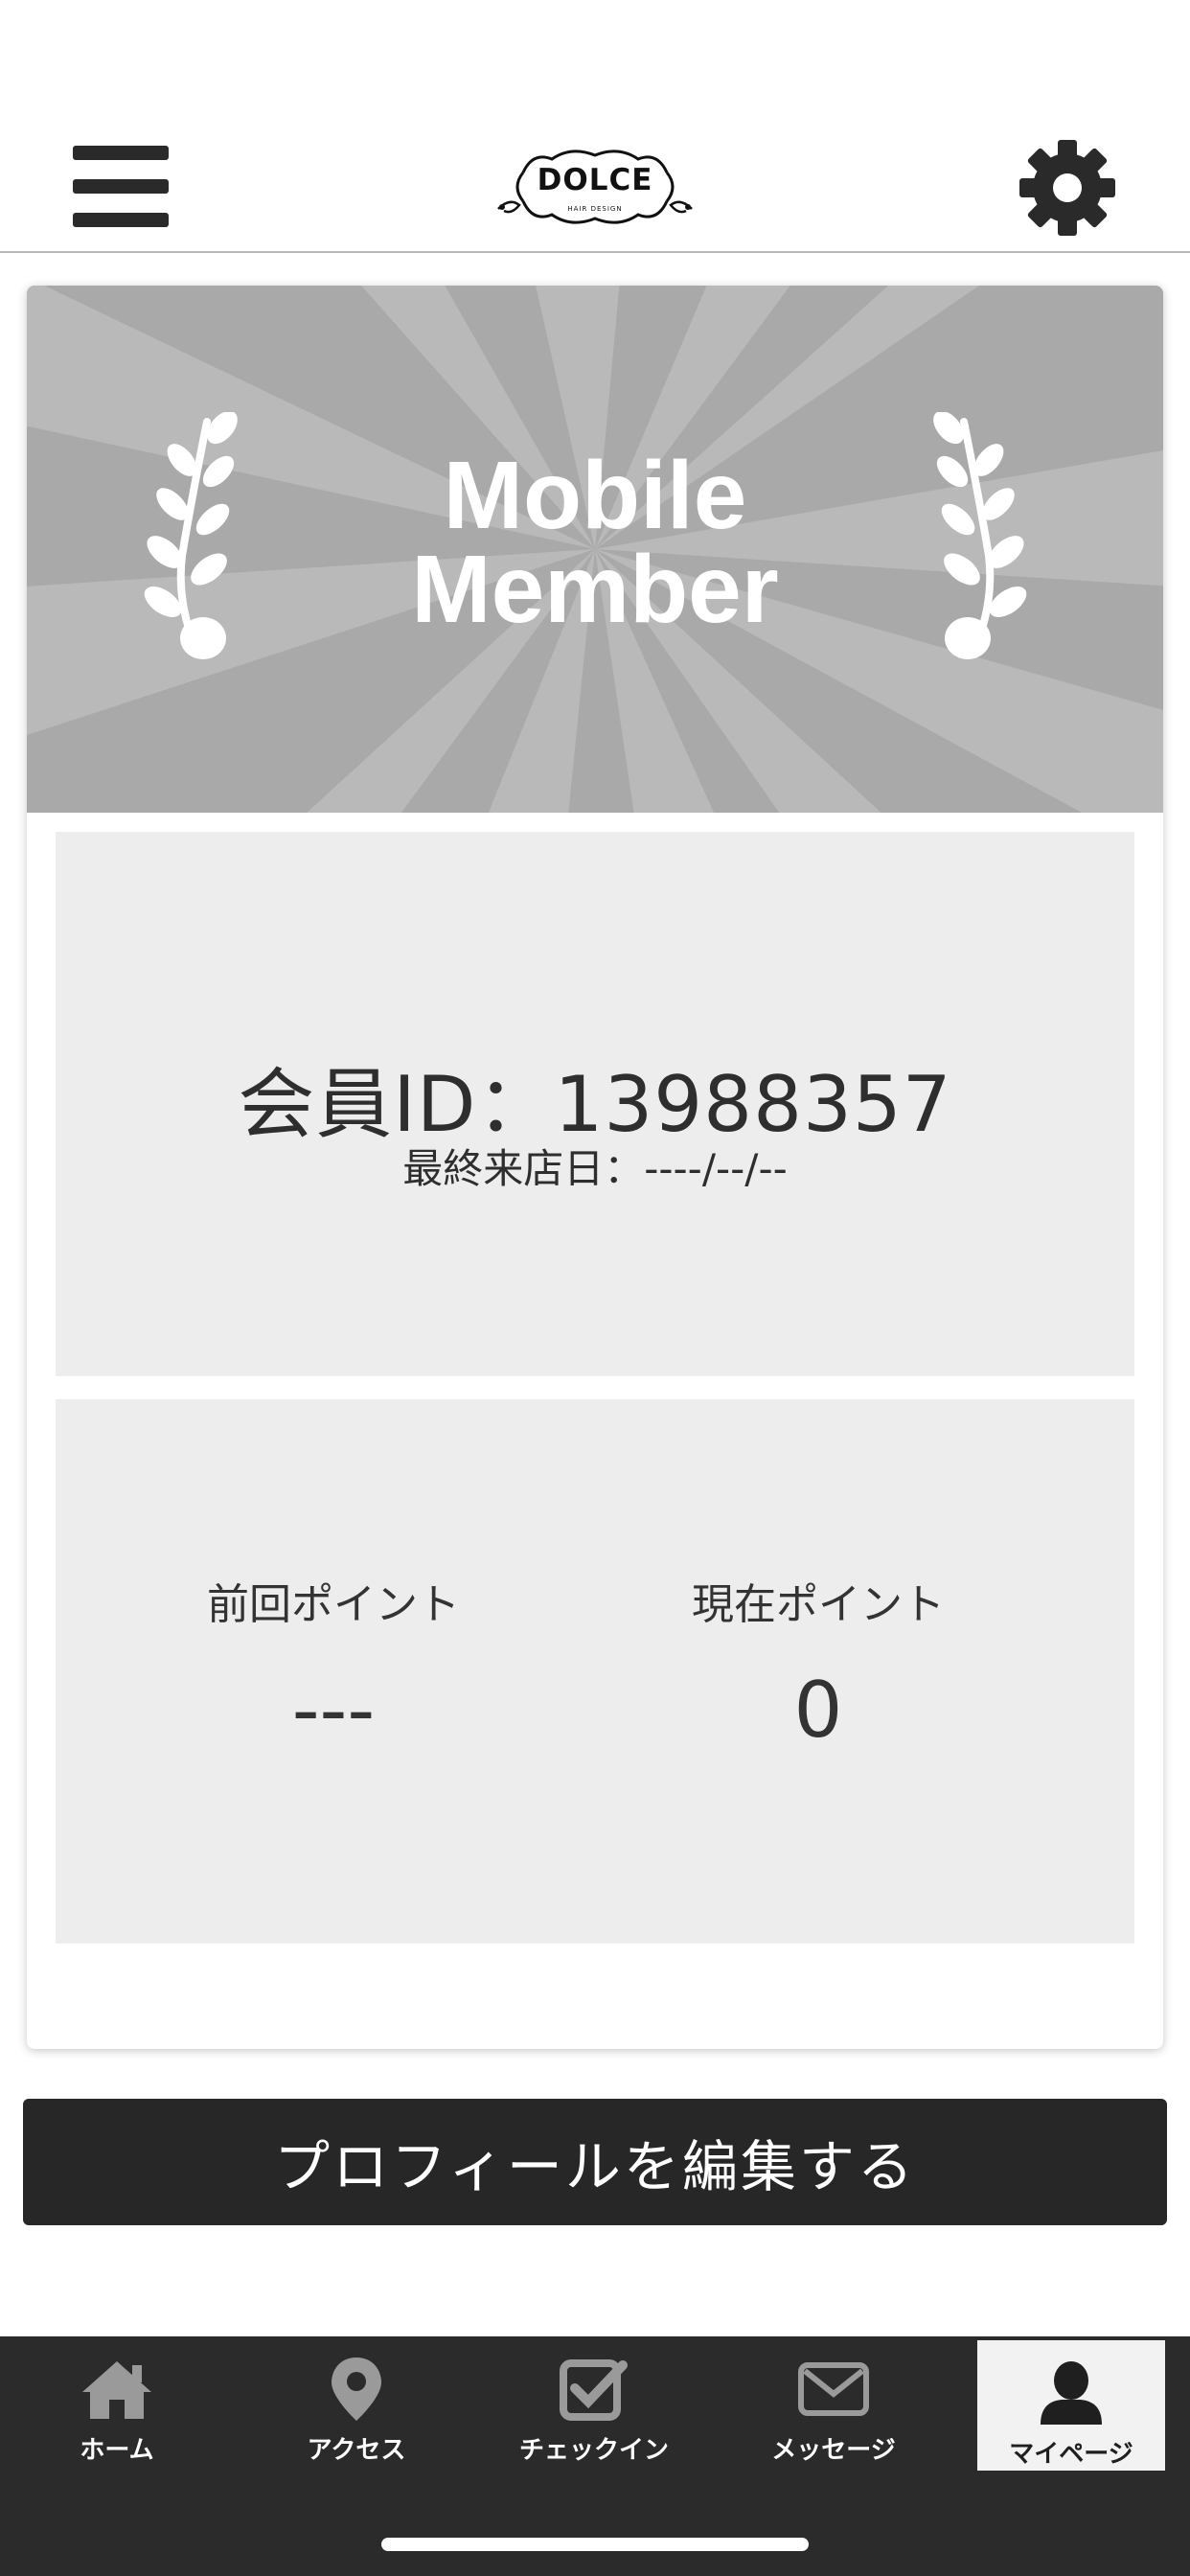 The image size is (1190, 2576). Describe the element at coordinates (595, 2544) in the screenshot. I see `home-indicator` at that location.